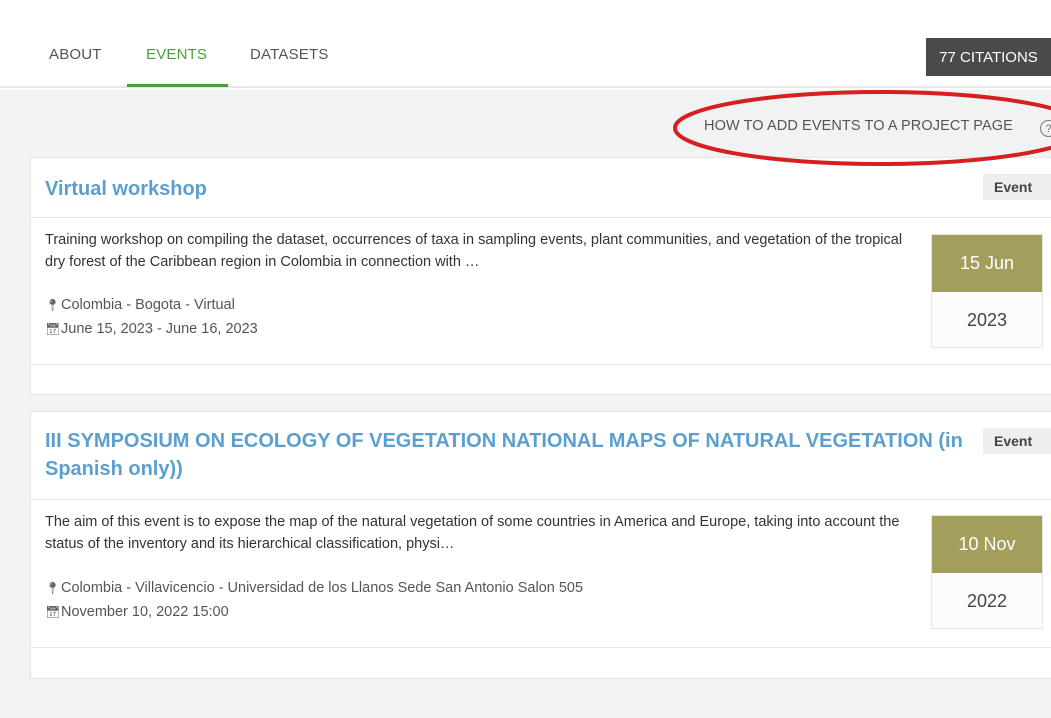 The width and height of the screenshot is (1051, 718). What do you see at coordinates (858, 126) in the screenshot?
I see `how-to-add-events-link: HOW TO ADD EVENTS TO A PROJECT PAGE` at bounding box center [858, 126].